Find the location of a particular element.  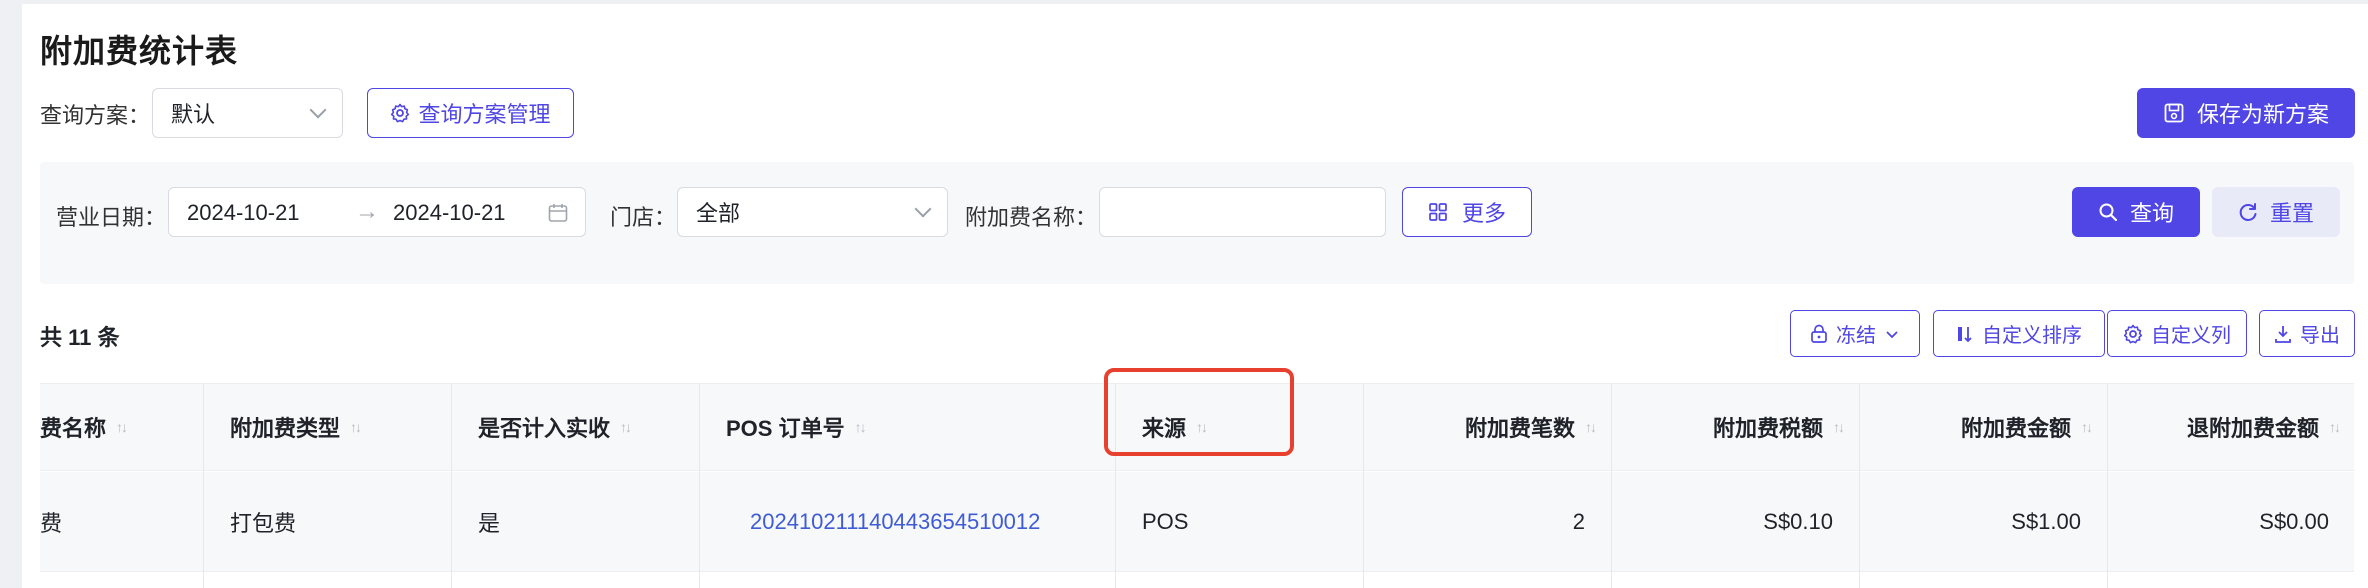

column-header-refund-surcharge-amount: 退附加费金额 ↑↓ is located at coordinates (2264, 427).